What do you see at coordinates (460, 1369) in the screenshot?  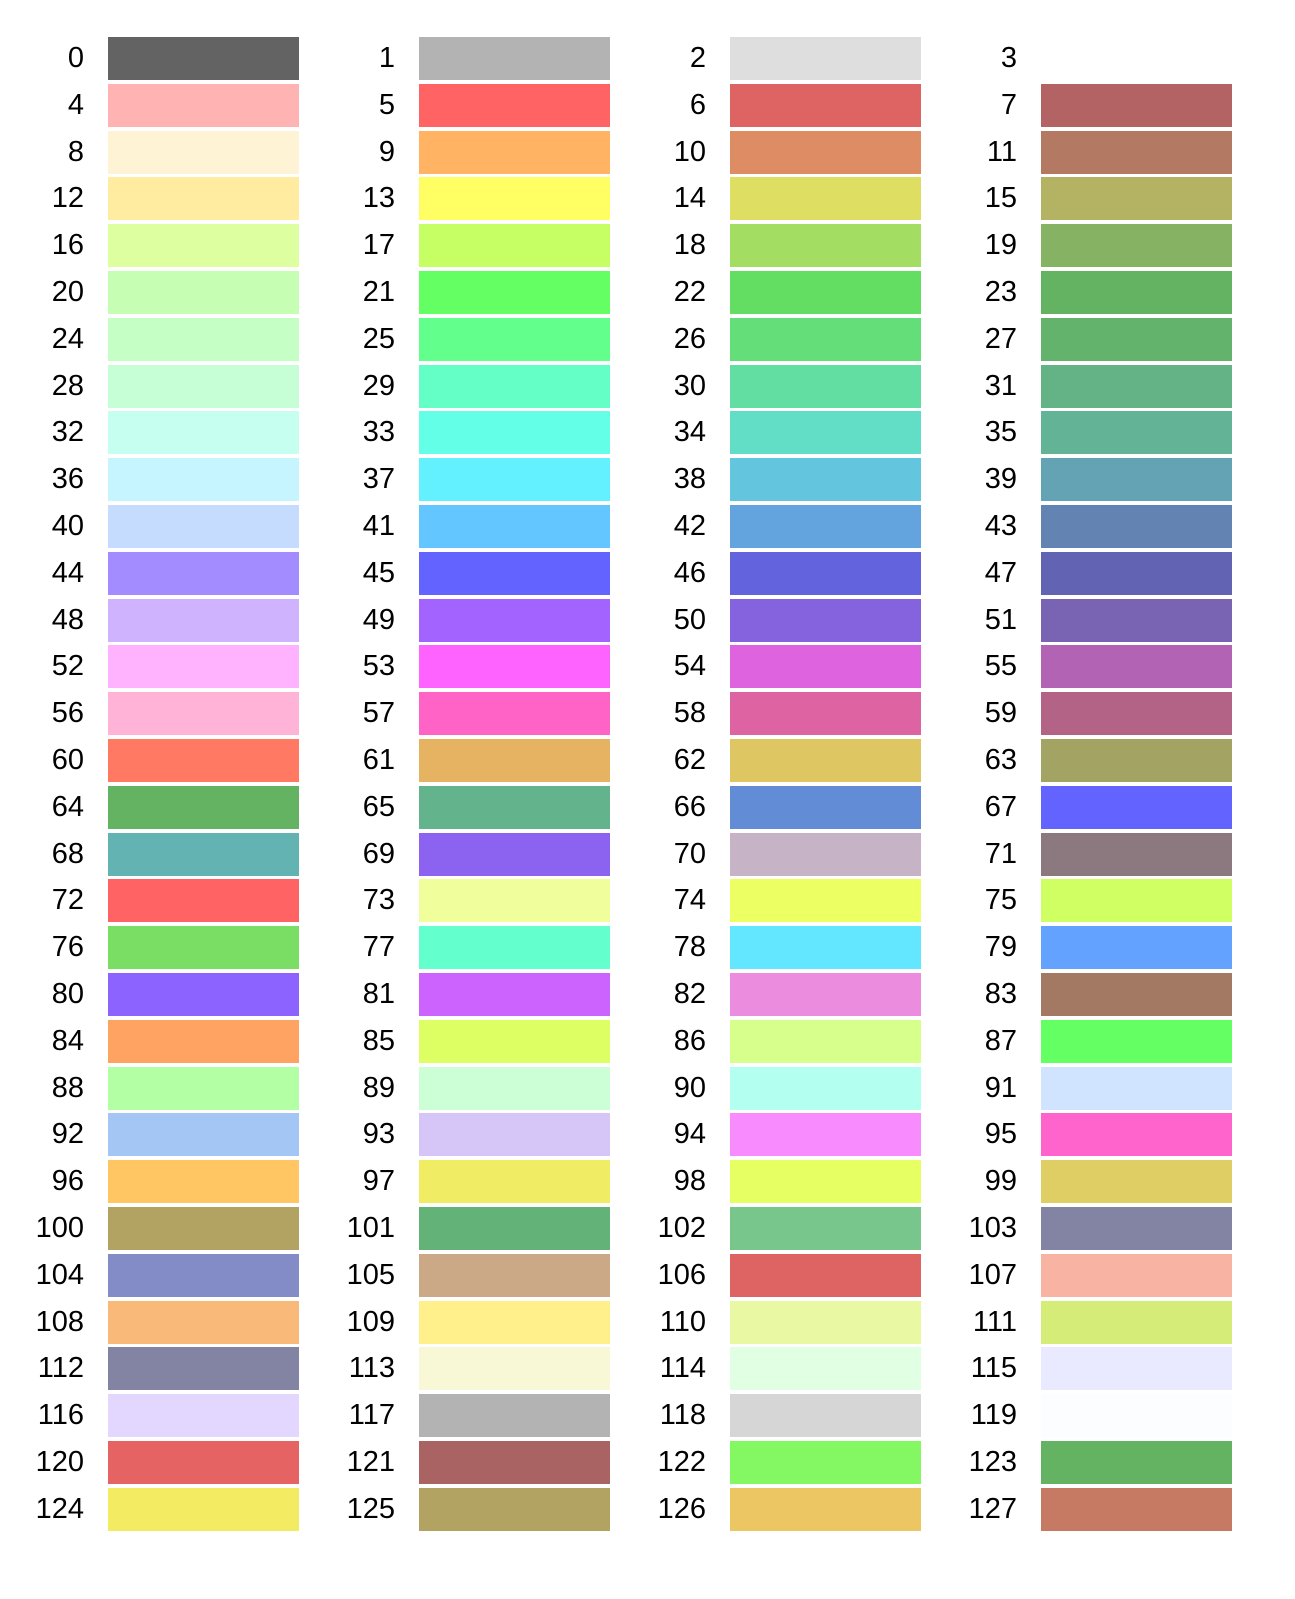 I see `palette-entry-113: 113` at bounding box center [460, 1369].